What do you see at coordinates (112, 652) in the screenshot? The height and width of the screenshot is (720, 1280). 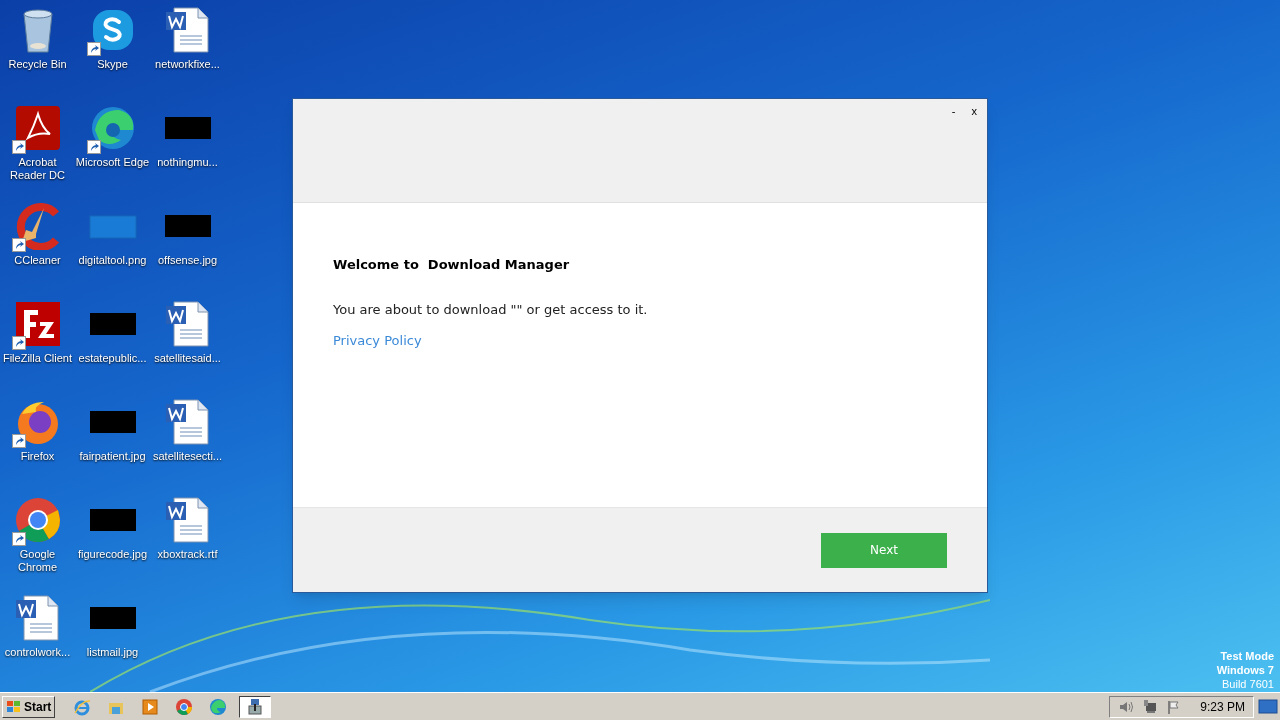 I see `desktop-icon-label: listmail.jpg` at bounding box center [112, 652].